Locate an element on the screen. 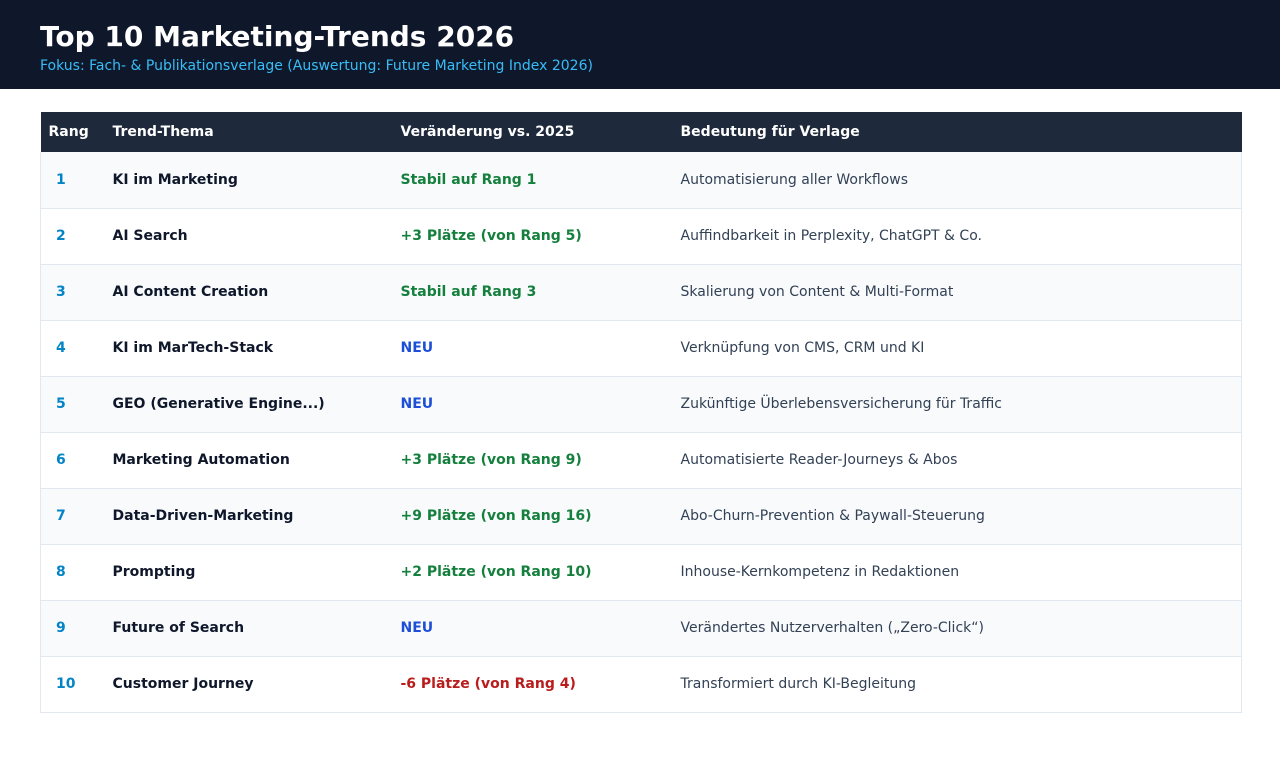  topic-cell: AI Content Creation is located at coordinates (190, 292).